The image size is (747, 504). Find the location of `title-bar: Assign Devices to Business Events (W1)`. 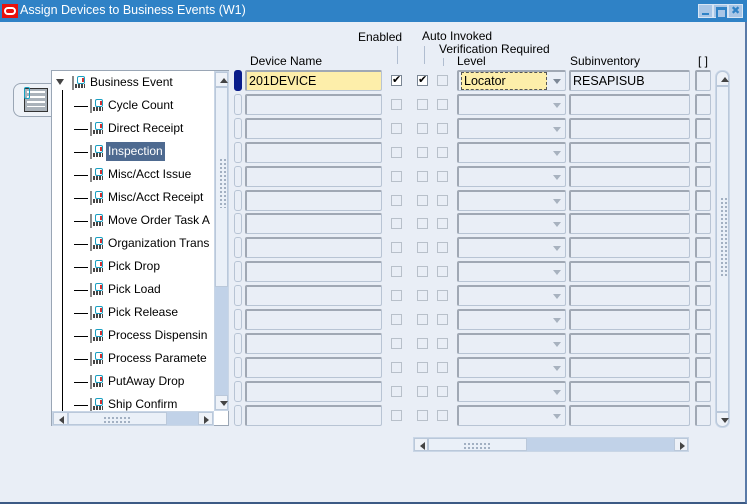

title-bar: Assign Devices to Business Events (W1) is located at coordinates (373, 11).